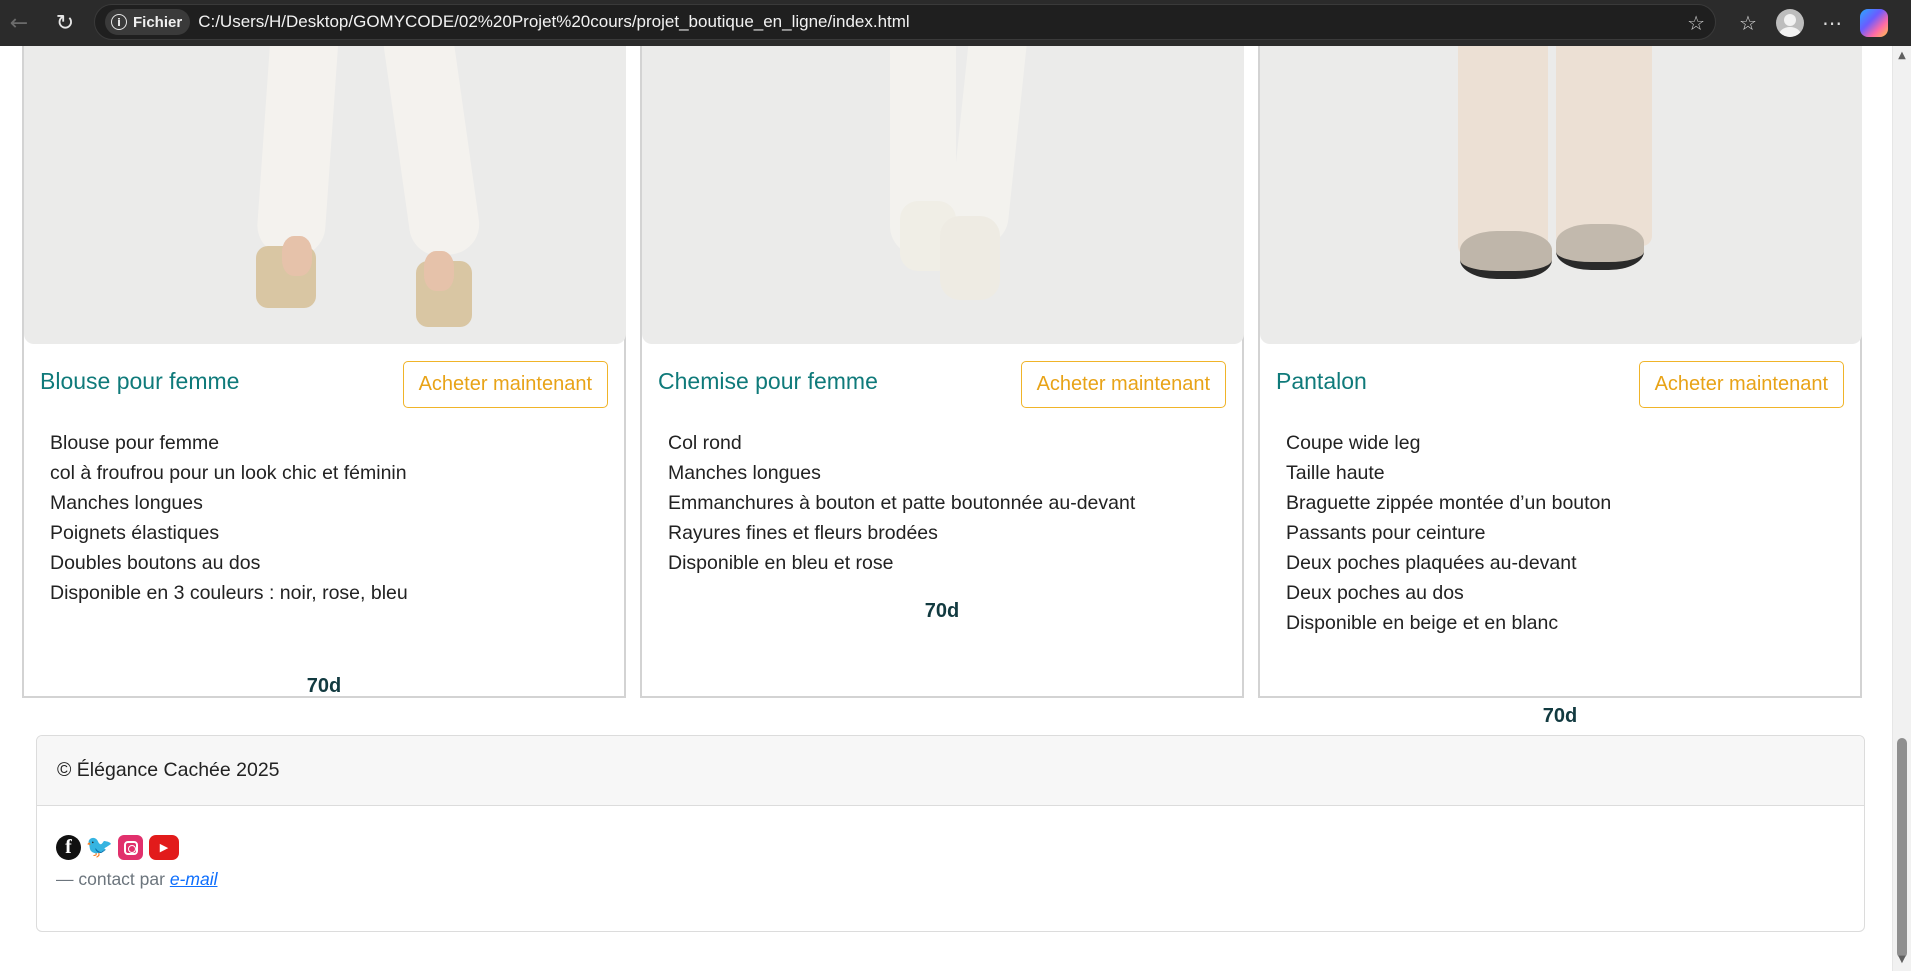 This screenshot has height=971, width=1911. Describe the element at coordinates (1874, 23) in the screenshot. I see `copilot-icon` at that location.